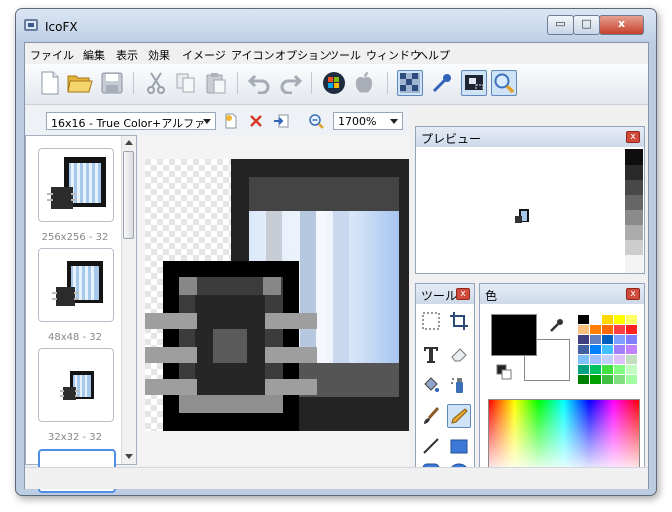 The image size is (672, 512). I want to click on format-value: 16x16 - True Color+アルファ, so click(128, 123).